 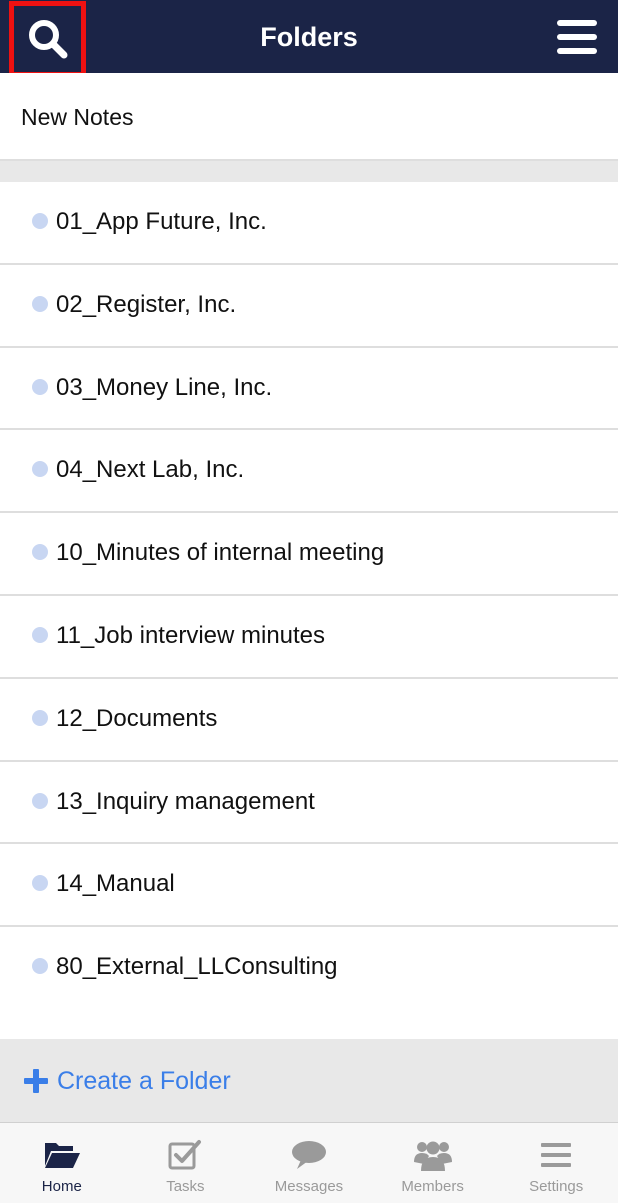 What do you see at coordinates (146, 304) in the screenshot?
I see `folder-label: 02_Register, Inc.` at bounding box center [146, 304].